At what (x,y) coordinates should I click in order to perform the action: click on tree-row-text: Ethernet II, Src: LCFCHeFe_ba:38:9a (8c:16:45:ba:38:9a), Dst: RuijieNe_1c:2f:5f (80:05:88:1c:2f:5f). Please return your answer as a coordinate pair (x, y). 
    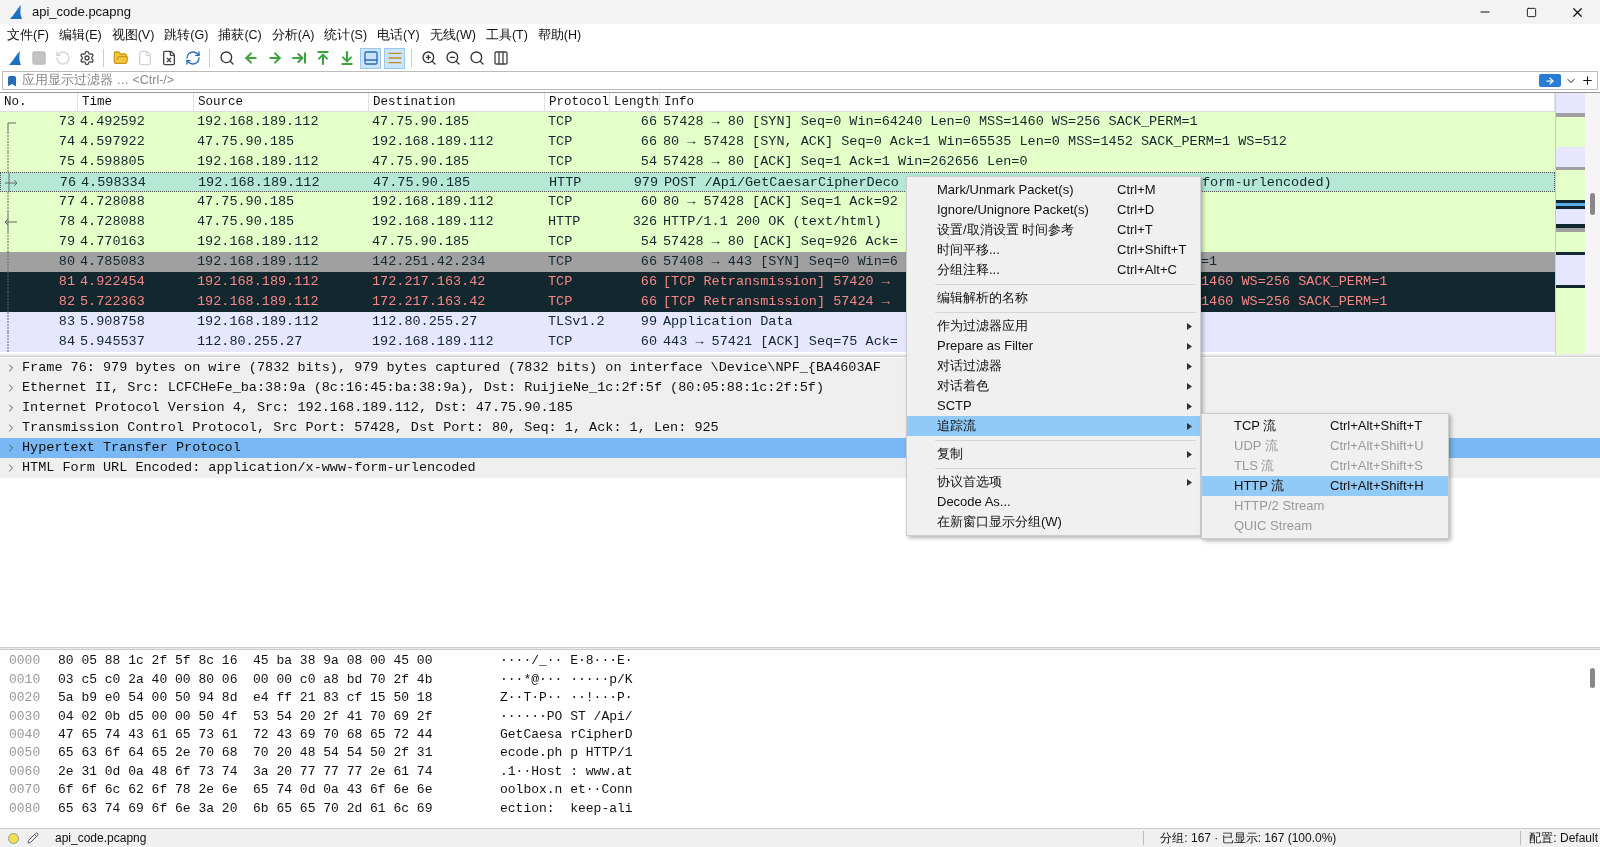
    Looking at the image, I should click on (423, 387).